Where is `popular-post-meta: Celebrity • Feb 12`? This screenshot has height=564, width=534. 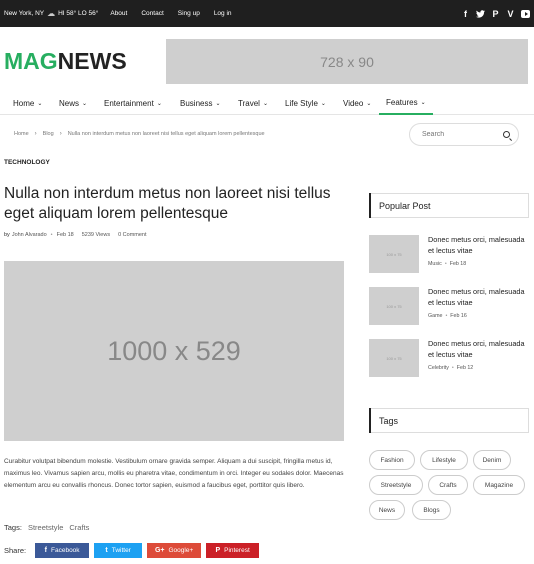 popular-post-meta: Celebrity • Feb 12 is located at coordinates (450, 368).